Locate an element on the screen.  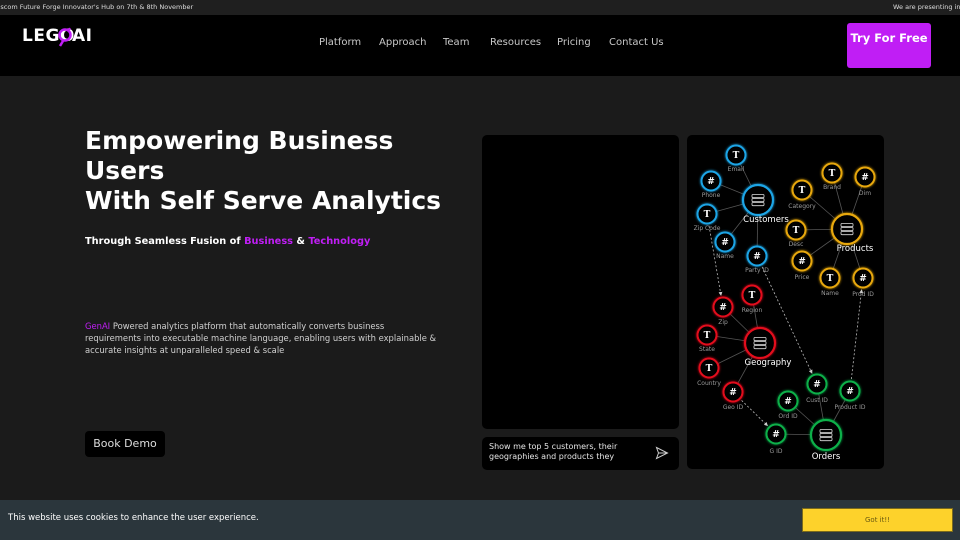
field-node: # Party ID is located at coordinates (757, 260).